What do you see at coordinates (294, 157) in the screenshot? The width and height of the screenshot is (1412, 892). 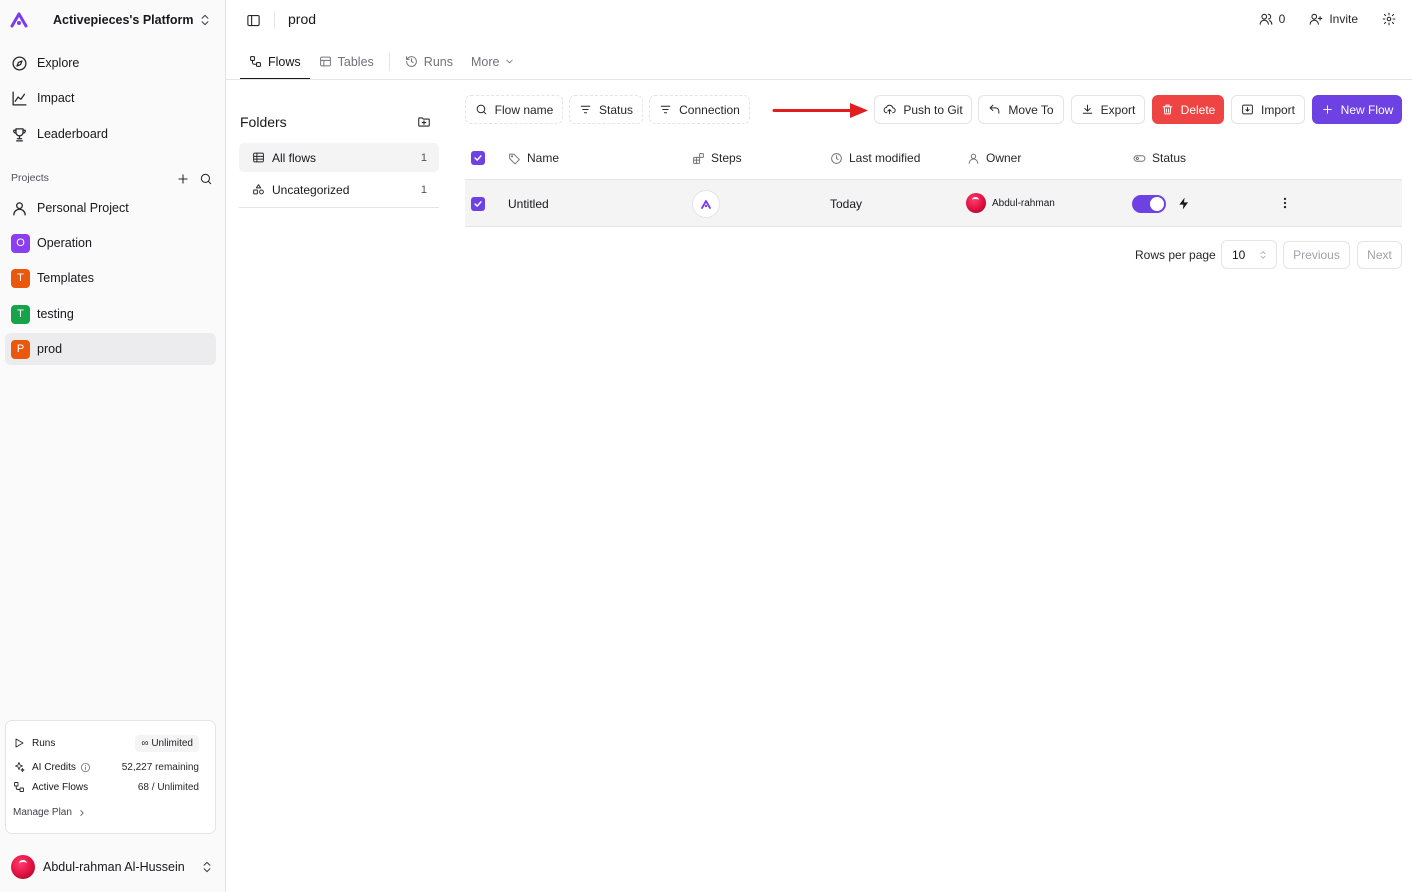 I see `folder-label: All flows` at bounding box center [294, 157].